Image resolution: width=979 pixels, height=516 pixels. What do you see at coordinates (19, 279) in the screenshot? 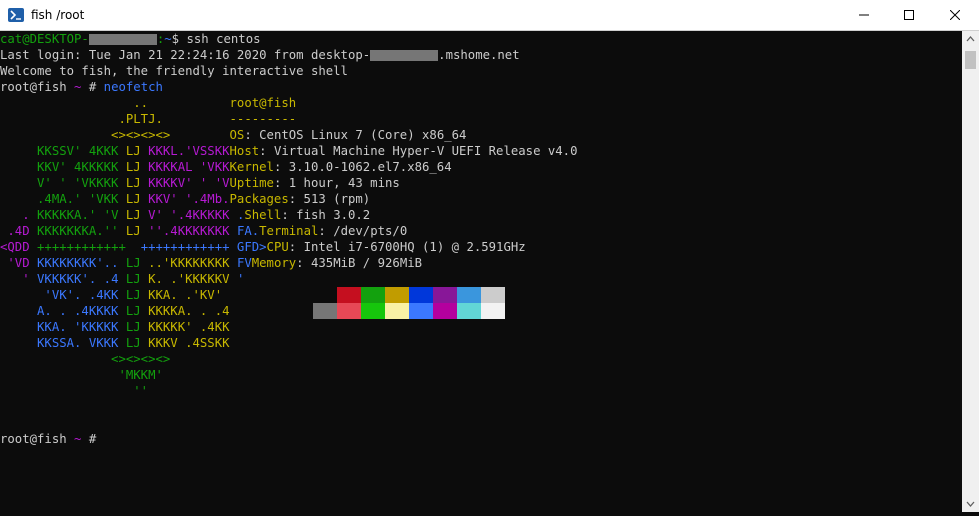
I see `logo-text: '` at bounding box center [19, 279].